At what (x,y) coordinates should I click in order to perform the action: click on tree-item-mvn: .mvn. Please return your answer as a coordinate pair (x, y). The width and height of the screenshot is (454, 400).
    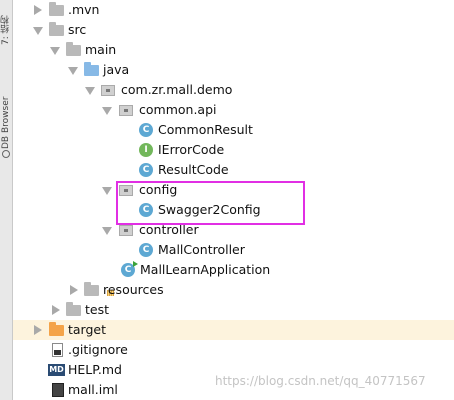
    Looking at the image, I should click on (233, 10).